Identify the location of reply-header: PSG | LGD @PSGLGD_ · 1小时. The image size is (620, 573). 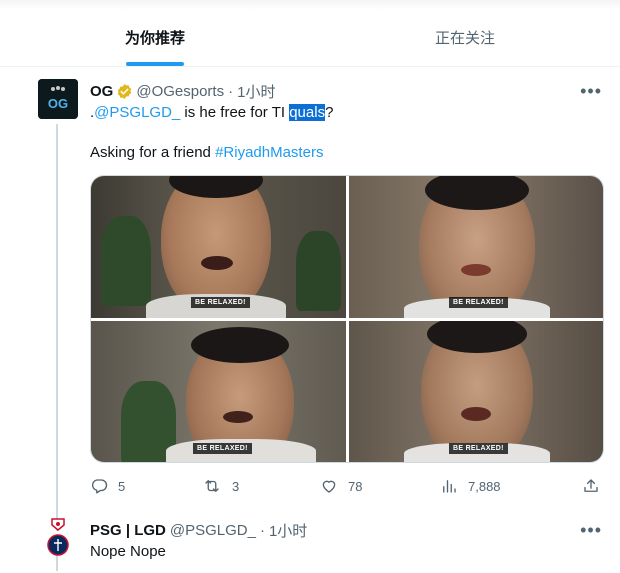
(198, 530).